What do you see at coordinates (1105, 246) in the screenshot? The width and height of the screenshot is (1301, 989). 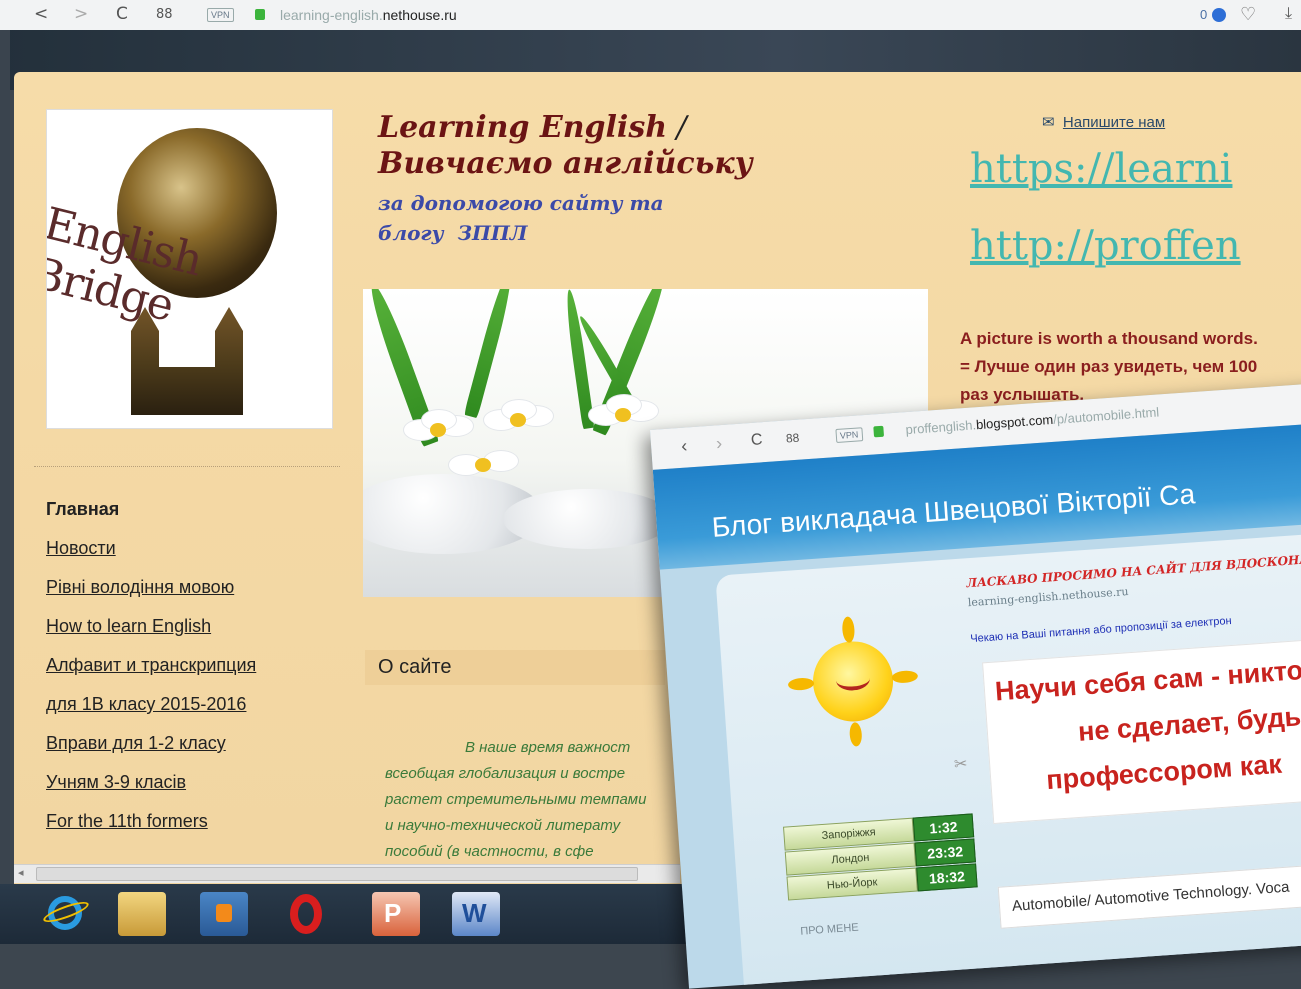 I see `external-link-proffen: http://proffen` at bounding box center [1105, 246].